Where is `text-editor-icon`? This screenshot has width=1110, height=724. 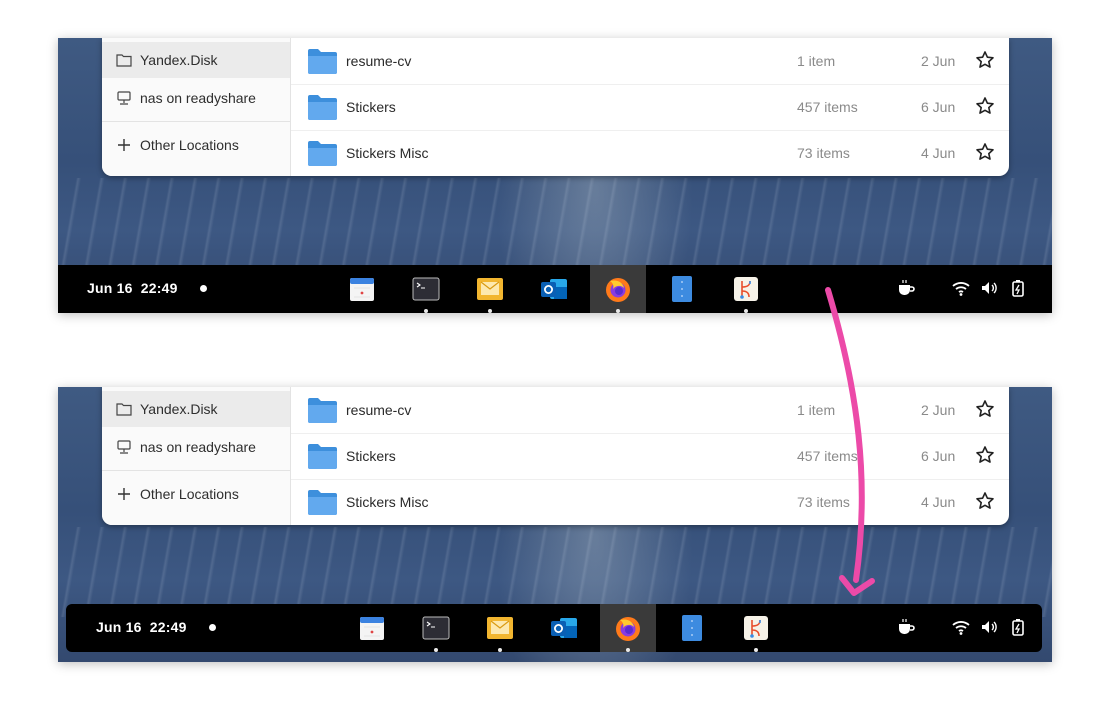 text-editor-icon is located at coordinates (682, 289).